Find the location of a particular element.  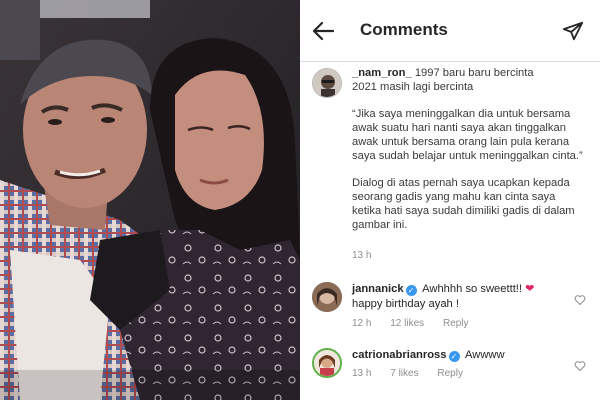

page-title: Comments is located at coordinates (404, 29).